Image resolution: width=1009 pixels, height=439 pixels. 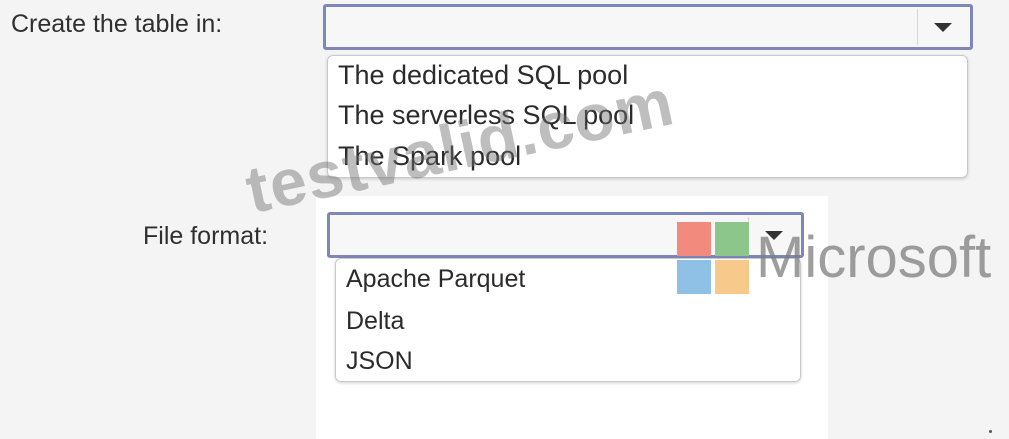 What do you see at coordinates (874, 257) in the screenshot?
I see `microsoft-wordmark: Microsoft` at bounding box center [874, 257].